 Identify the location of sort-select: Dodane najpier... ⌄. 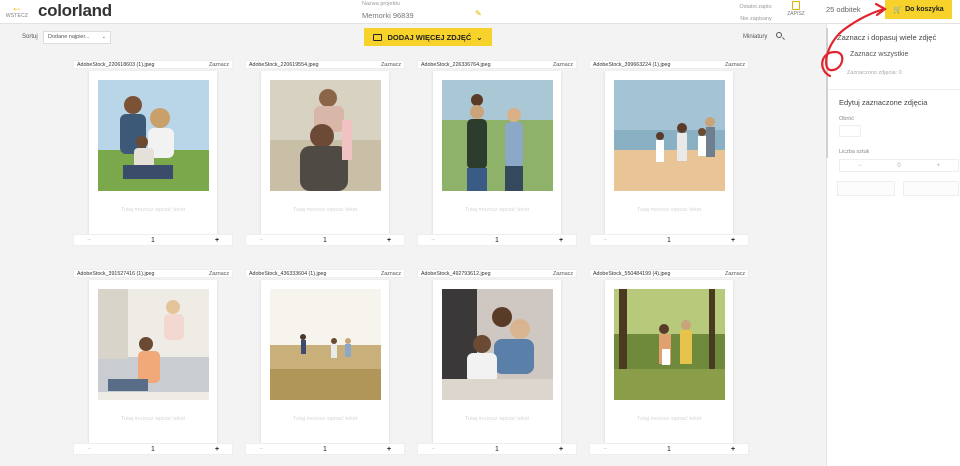
(77, 37).